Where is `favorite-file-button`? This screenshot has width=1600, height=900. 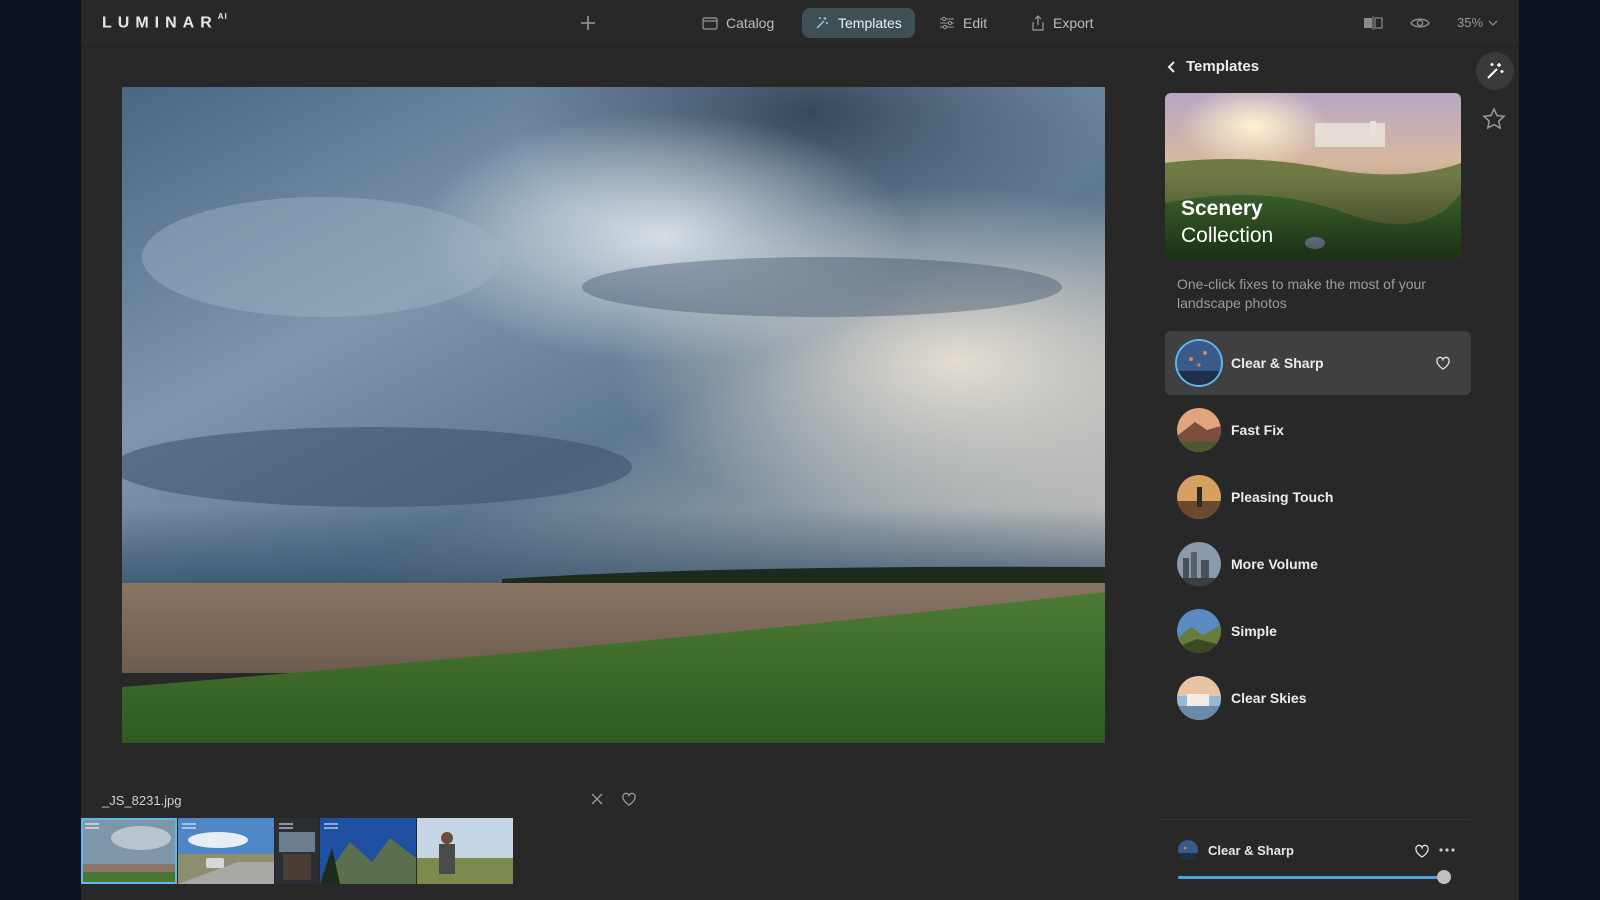 favorite-file-button is located at coordinates (629, 801).